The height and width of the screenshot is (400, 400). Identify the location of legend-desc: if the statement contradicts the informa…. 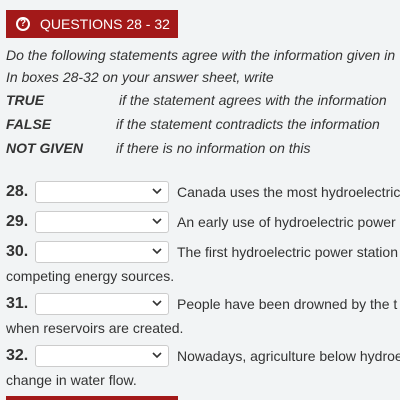
(248, 124).